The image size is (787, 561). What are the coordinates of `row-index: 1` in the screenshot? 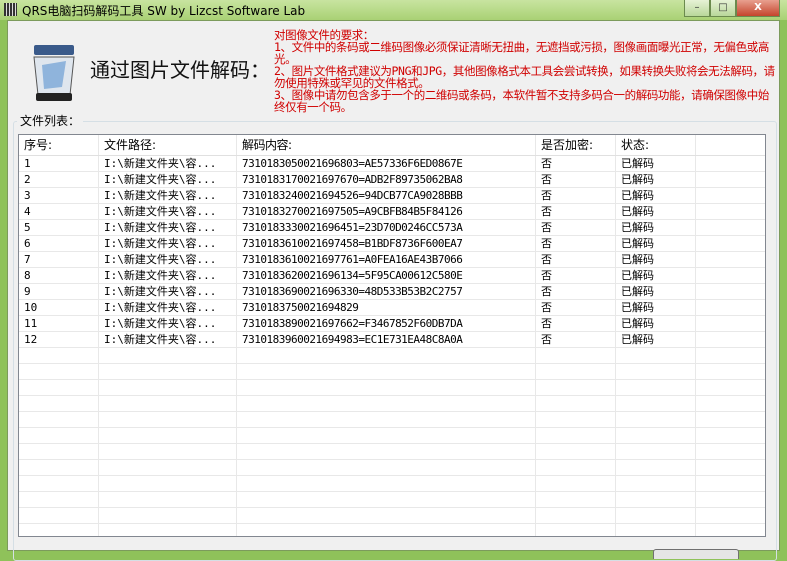 It's located at (59, 163).